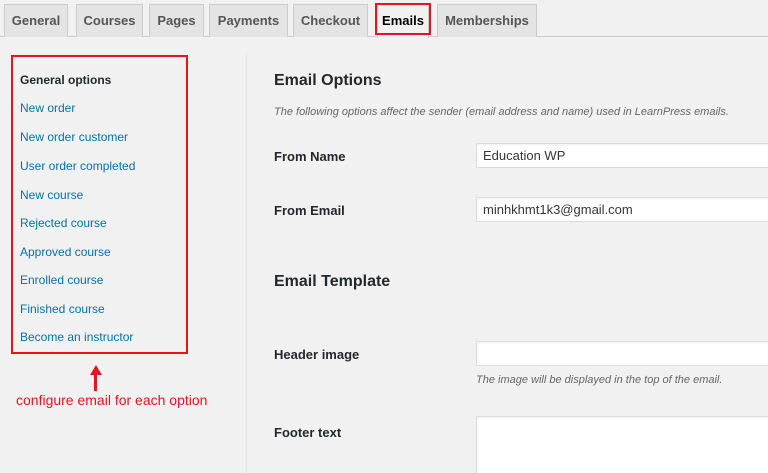  What do you see at coordinates (622, 353) in the screenshot?
I see `header-image-field` at bounding box center [622, 353].